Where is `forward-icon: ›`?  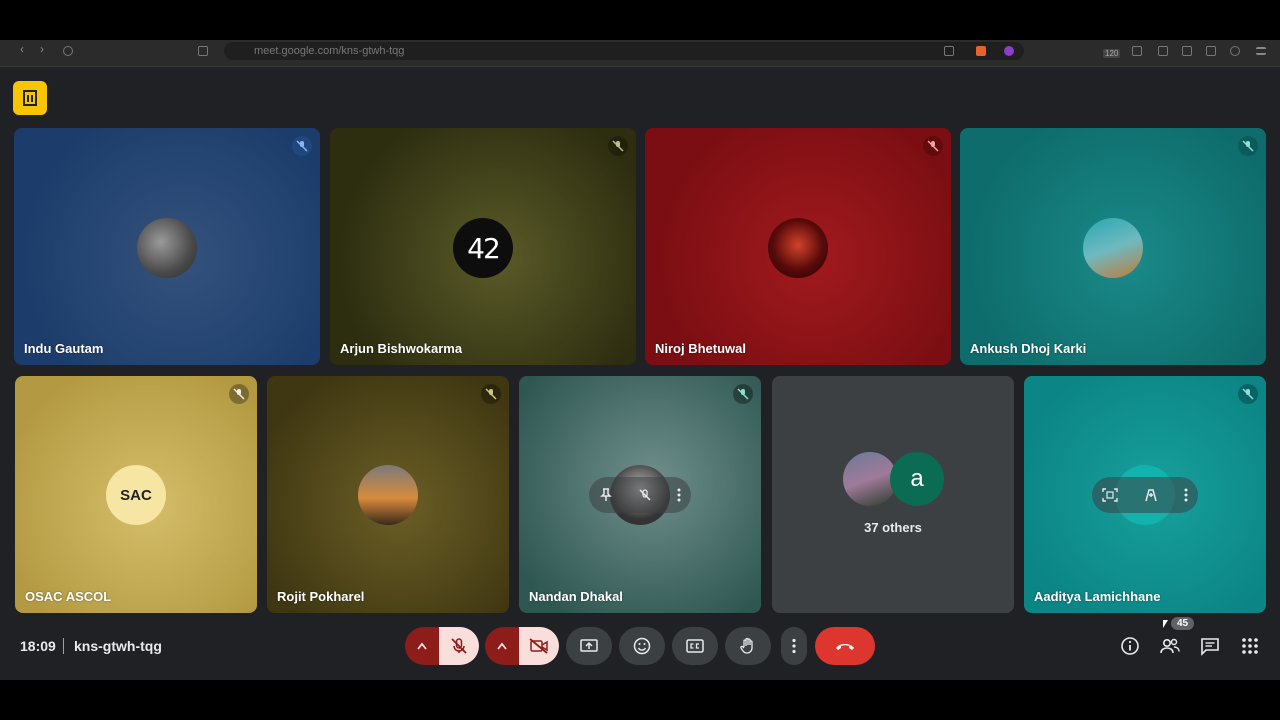 forward-icon: › is located at coordinates (45, 49).